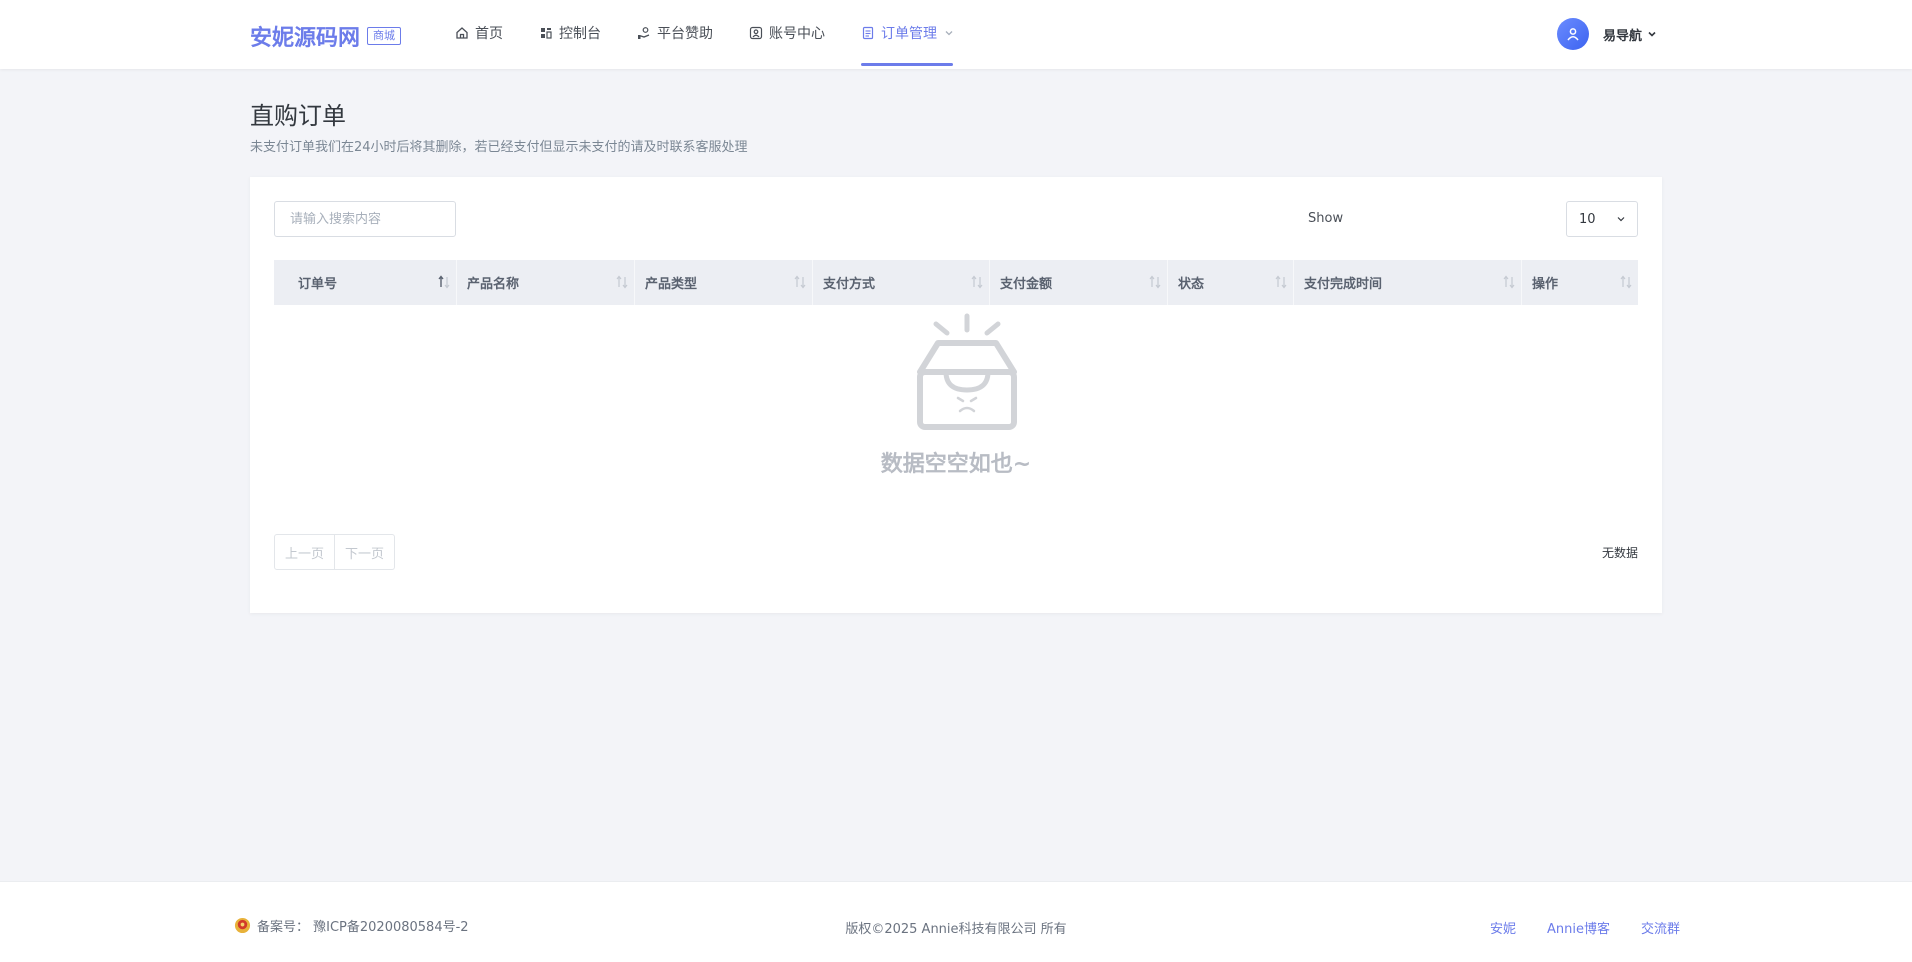 The image size is (1912, 962). Describe the element at coordinates (967, 371) in the screenshot. I see `empty-inbox-icon` at that location.